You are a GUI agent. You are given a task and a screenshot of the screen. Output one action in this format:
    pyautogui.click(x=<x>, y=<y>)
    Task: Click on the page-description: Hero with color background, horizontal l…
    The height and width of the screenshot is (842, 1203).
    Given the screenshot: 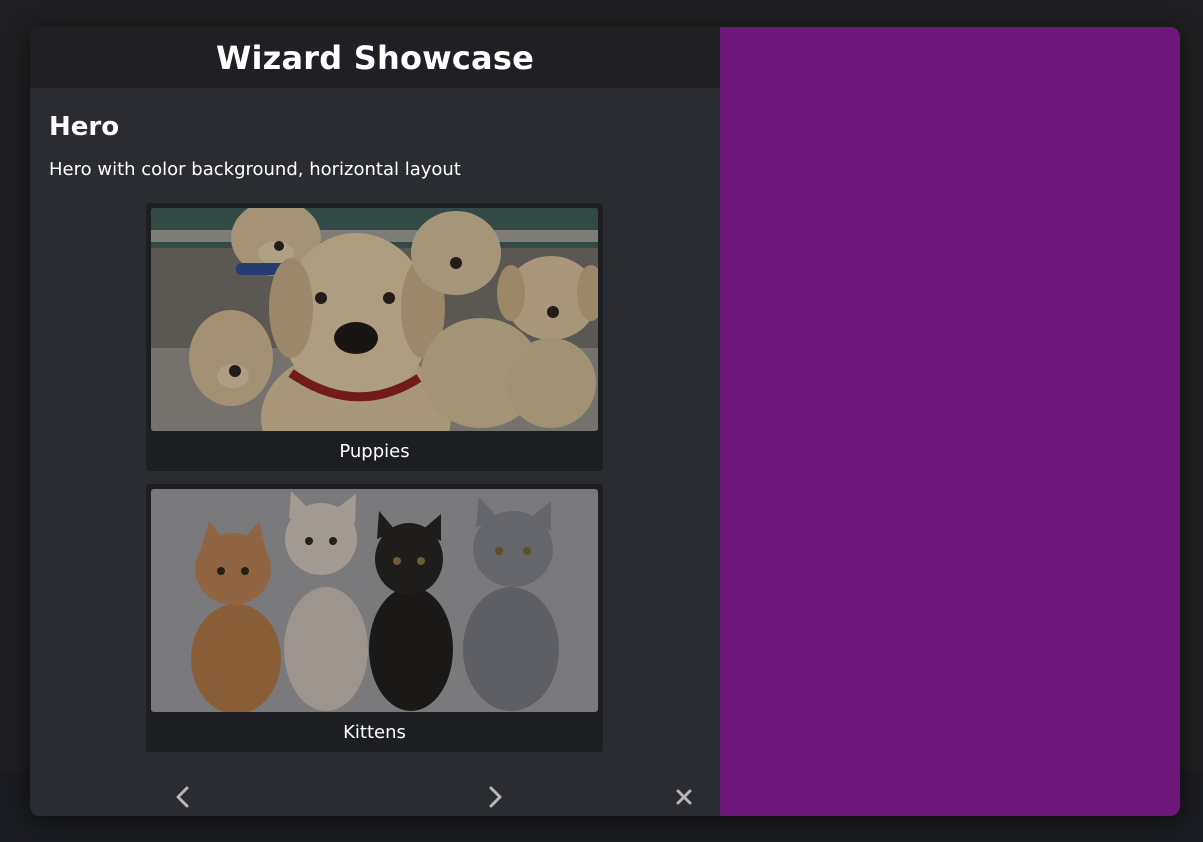 What is the action you would take?
    pyautogui.click(x=255, y=169)
    